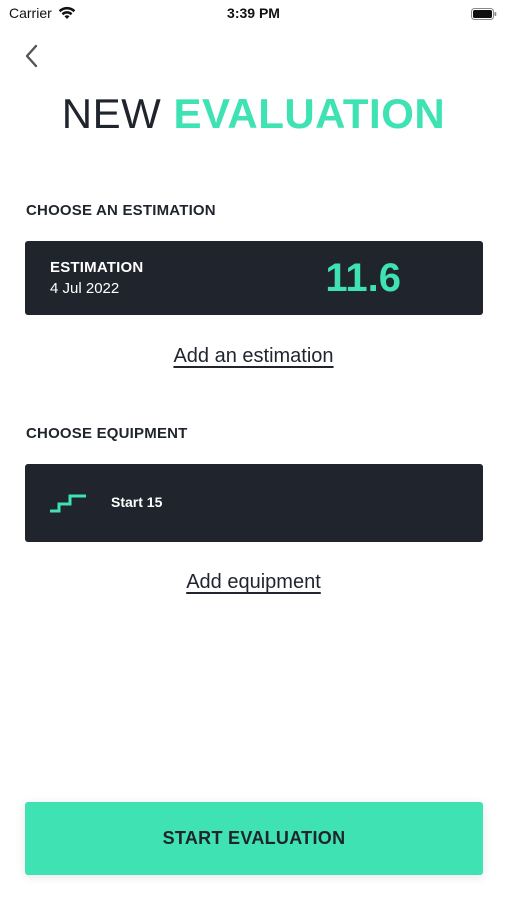 The image size is (507, 900). What do you see at coordinates (254, 503) in the screenshot?
I see `equipment-card: Start 15` at bounding box center [254, 503].